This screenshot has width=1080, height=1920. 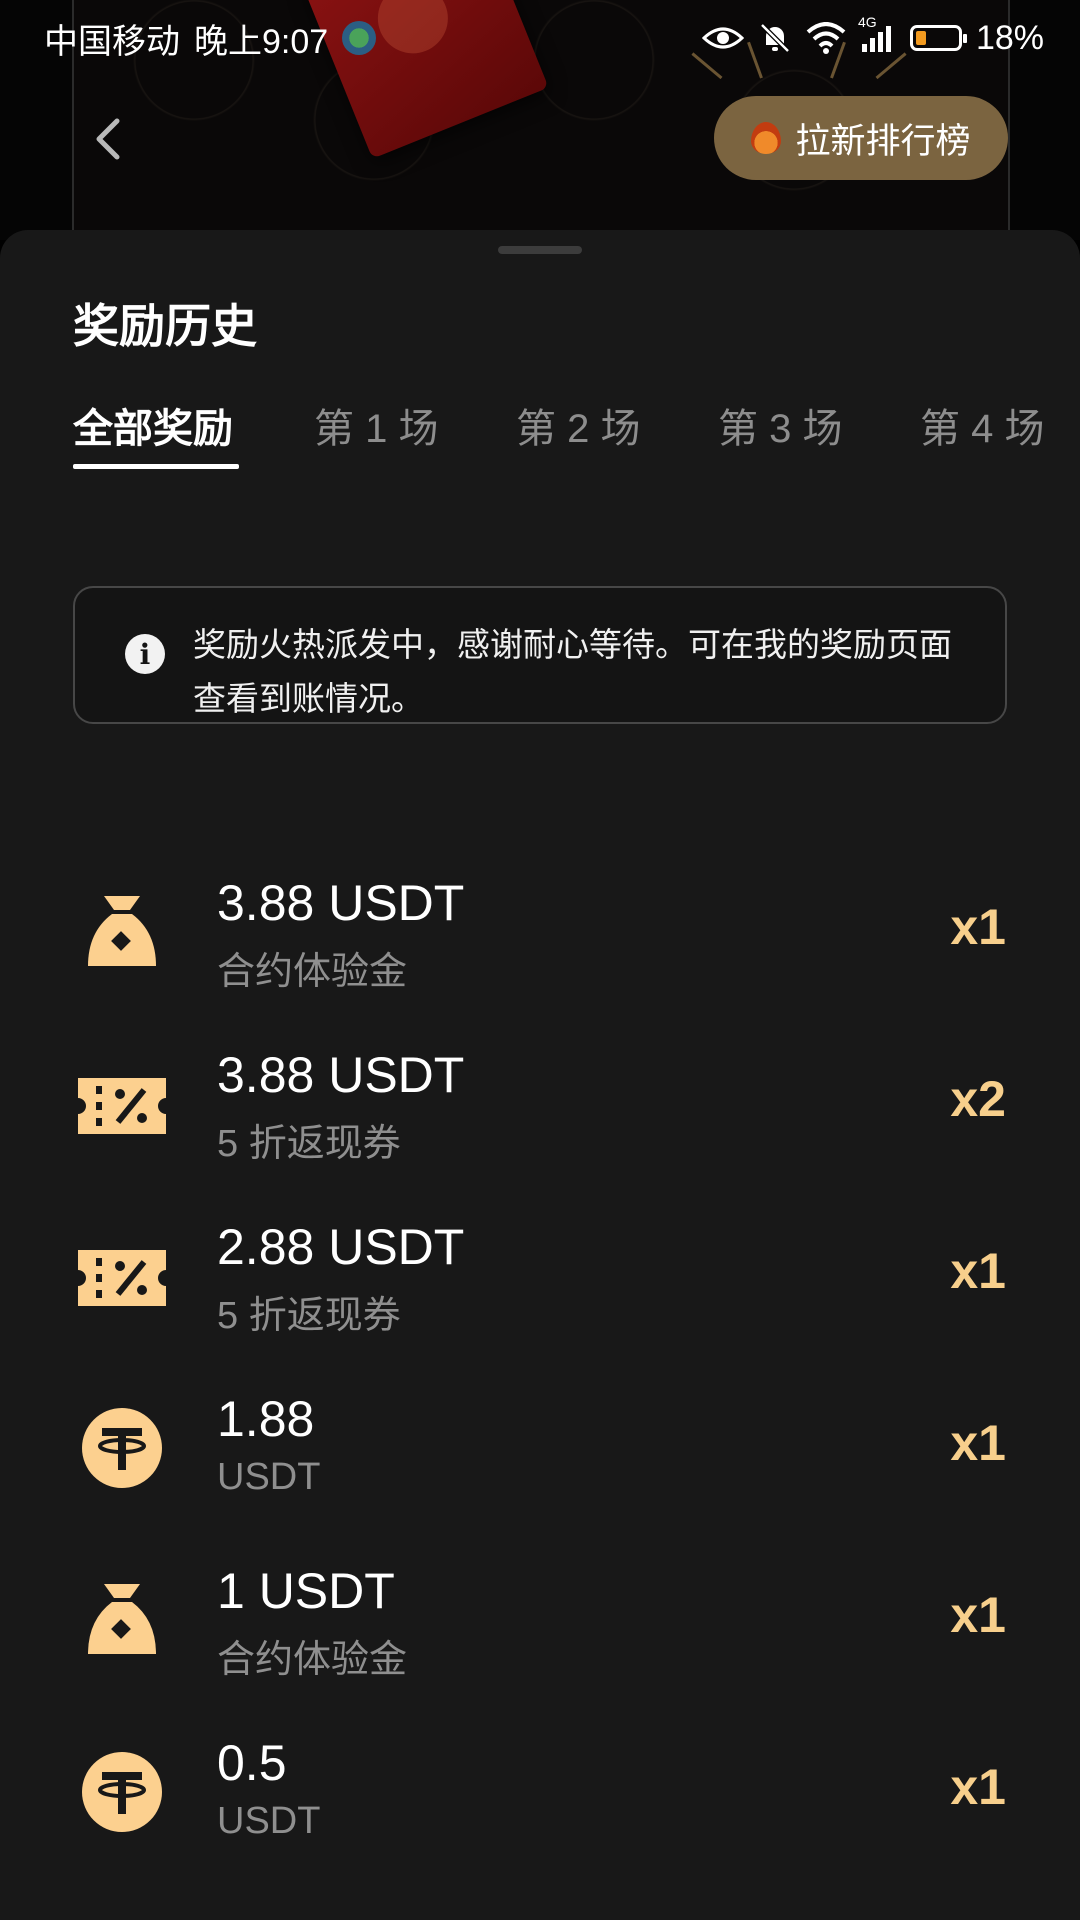 I want to click on clock: 晚上9:07, so click(x=261, y=41).